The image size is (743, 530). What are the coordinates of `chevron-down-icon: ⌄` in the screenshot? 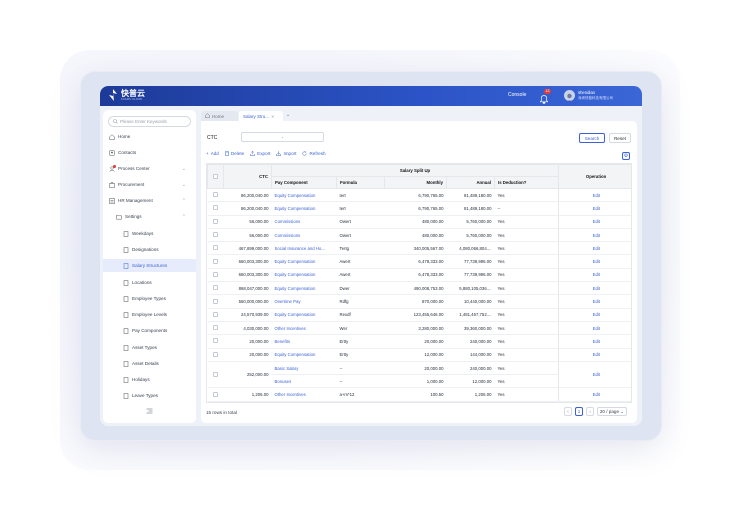 It's located at (288, 115).